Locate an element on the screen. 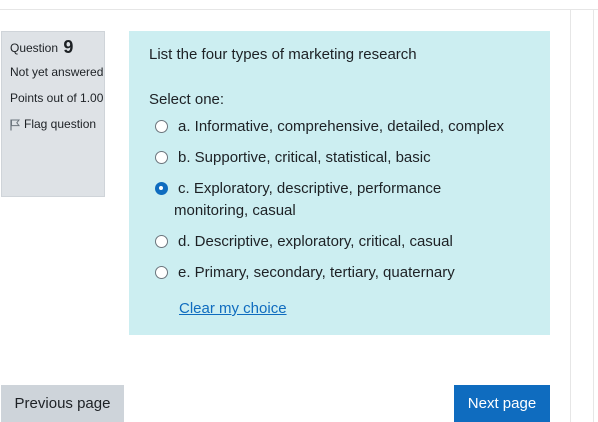 Image resolution: width=598 pixels, height=422 pixels. question-number: 9 is located at coordinates (68, 47).